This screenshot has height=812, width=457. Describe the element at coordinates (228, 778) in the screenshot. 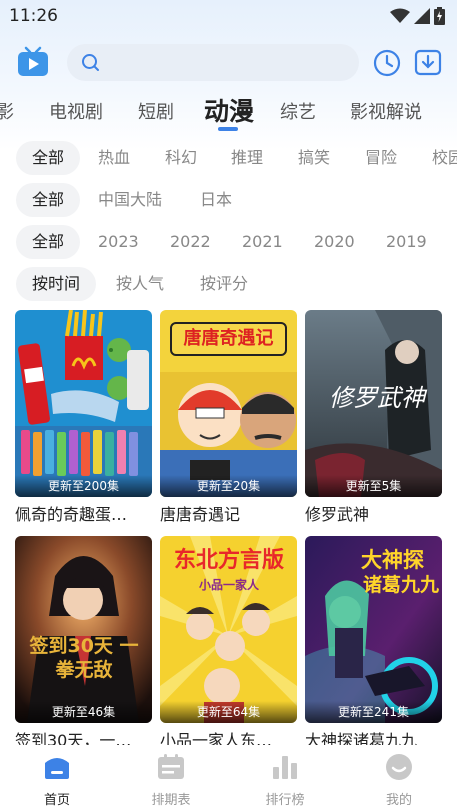

I see `bottom-nav: 首页 排期表 排行榜 我的` at that location.